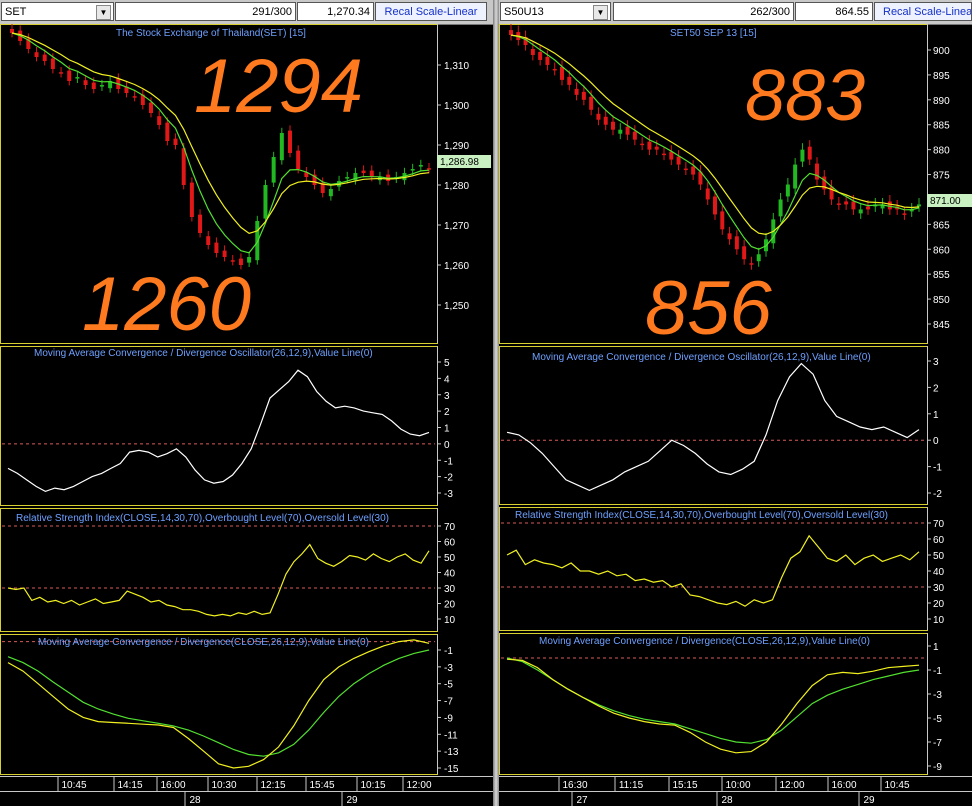  Describe the element at coordinates (129, 785) in the screenshot. I see `time-tick-label: 14:15` at that location.